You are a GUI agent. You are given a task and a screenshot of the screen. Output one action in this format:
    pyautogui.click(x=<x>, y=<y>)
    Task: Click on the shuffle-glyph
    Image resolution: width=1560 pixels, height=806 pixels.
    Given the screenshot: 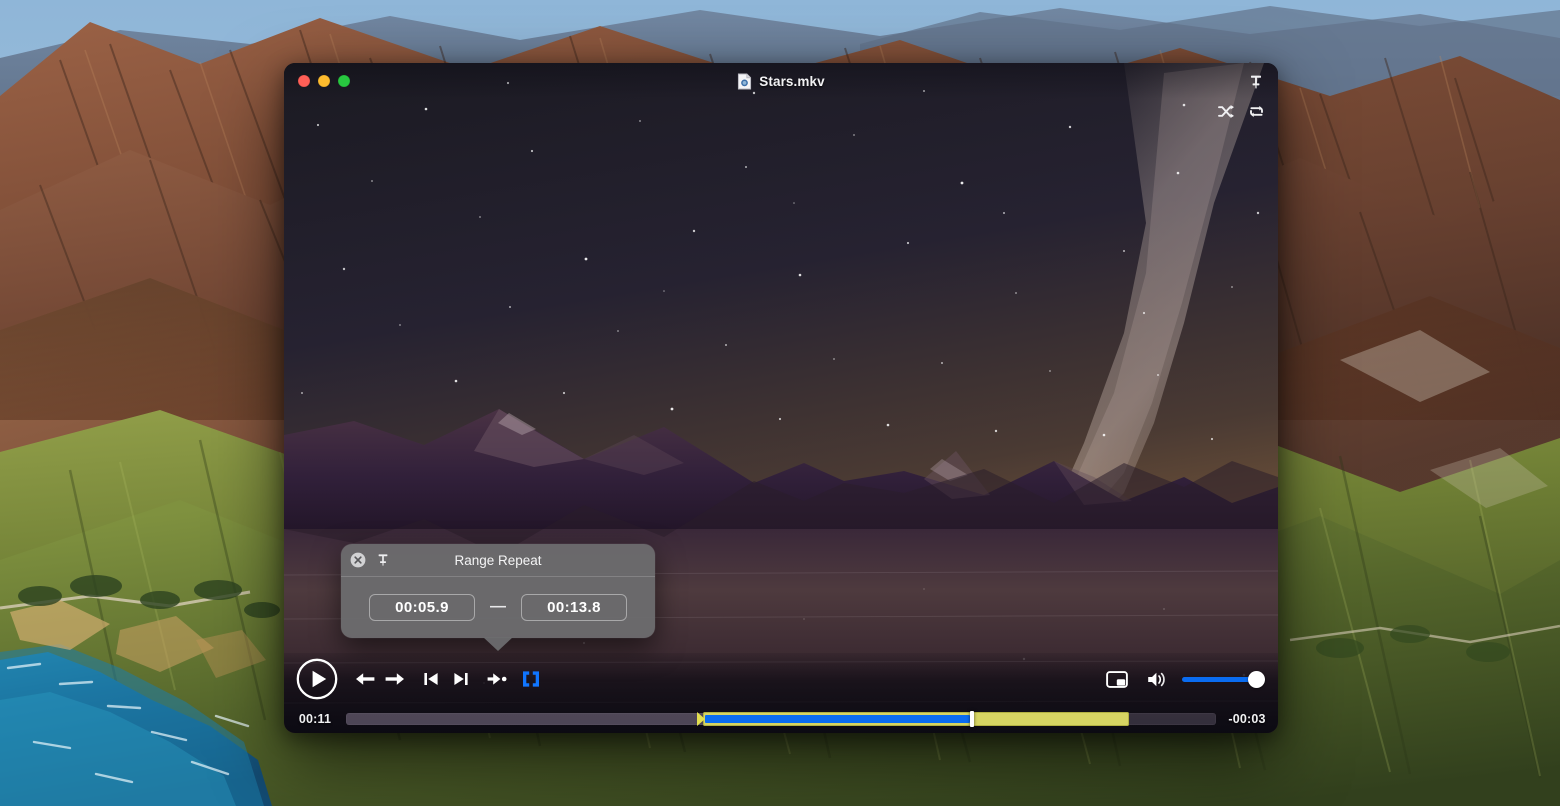 What is the action you would take?
    pyautogui.click(x=1225, y=111)
    